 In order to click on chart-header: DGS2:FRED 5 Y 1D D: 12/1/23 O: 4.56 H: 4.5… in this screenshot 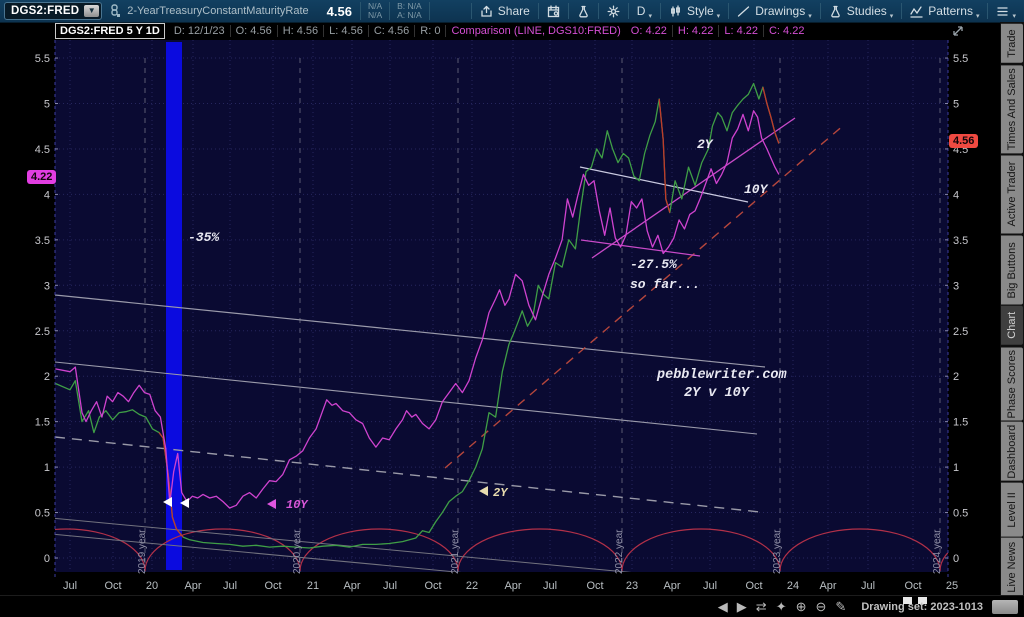, I will do `click(432, 31)`.